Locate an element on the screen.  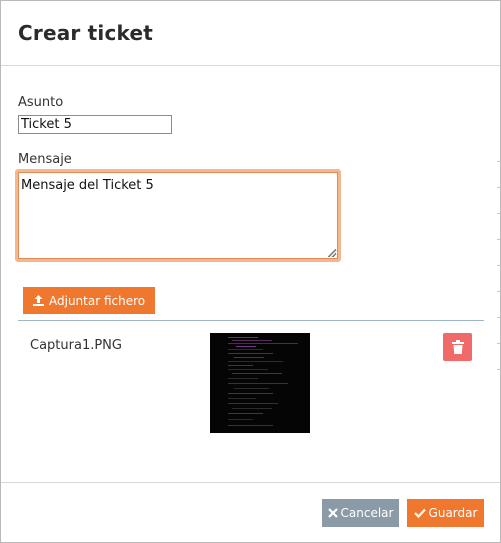
save-label: Guardar is located at coordinates (453, 513).